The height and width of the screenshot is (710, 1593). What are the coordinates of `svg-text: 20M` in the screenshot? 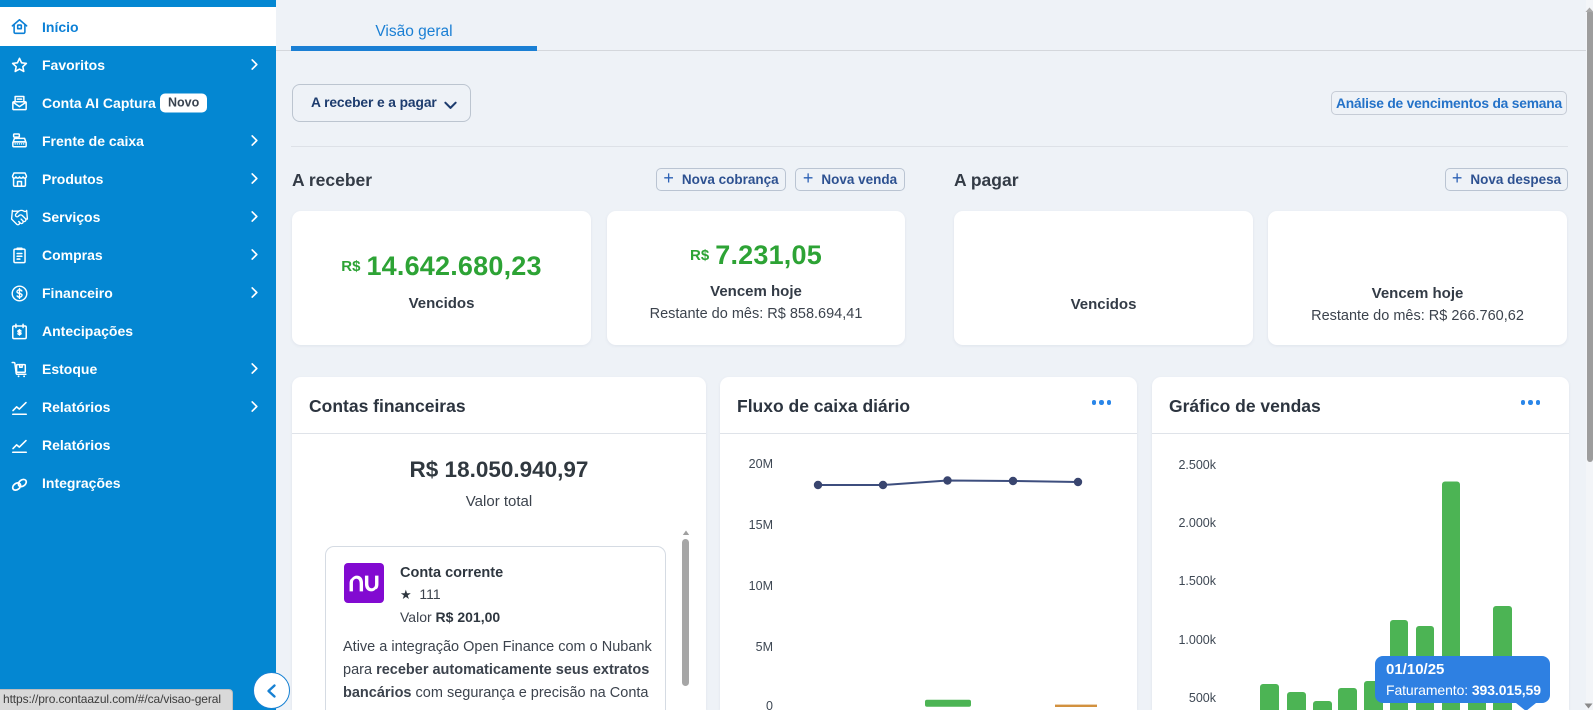 It's located at (761, 464).